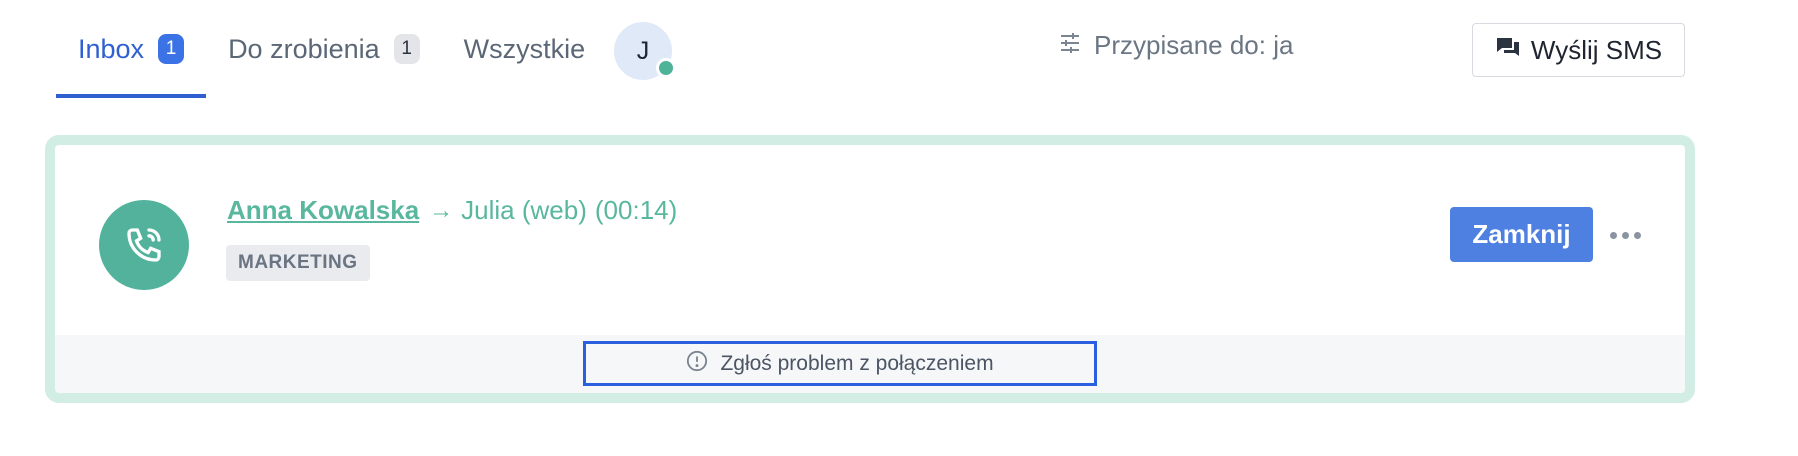 This screenshot has height=456, width=1798. I want to click on send-sms-button: Wyślij SMS, so click(1578, 50).